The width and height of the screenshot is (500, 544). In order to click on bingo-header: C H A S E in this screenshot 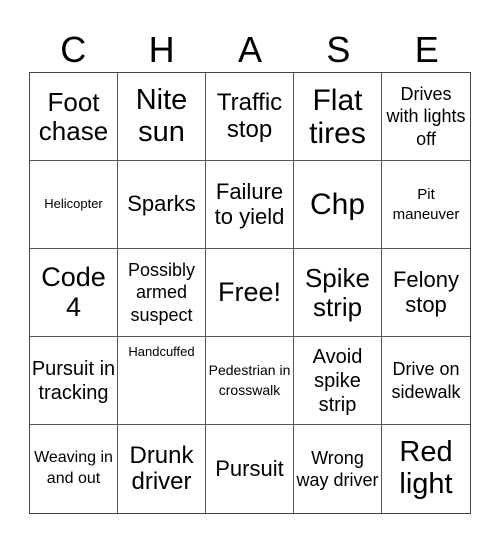, I will do `click(250, 50)`.